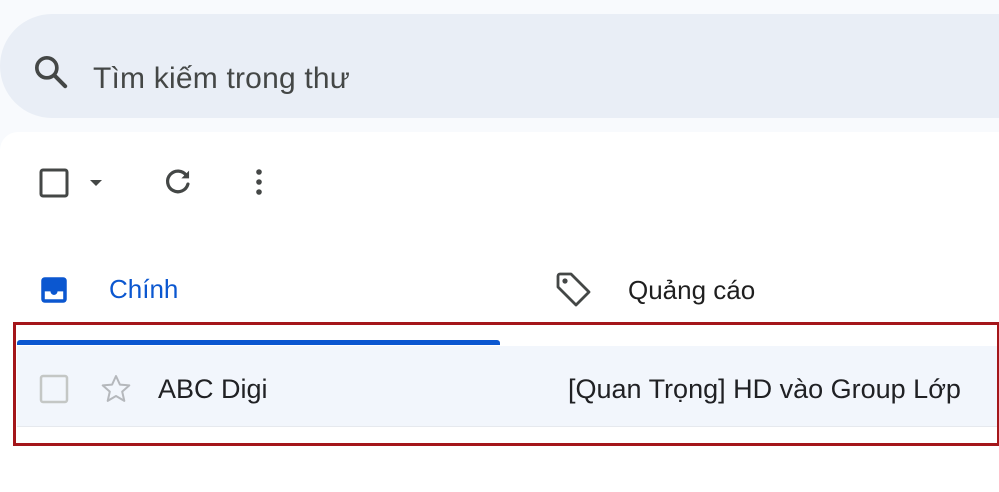  Describe the element at coordinates (764, 389) in the screenshot. I see `email-subject: [Quan Trọng] HD vào Group Lớp` at that location.